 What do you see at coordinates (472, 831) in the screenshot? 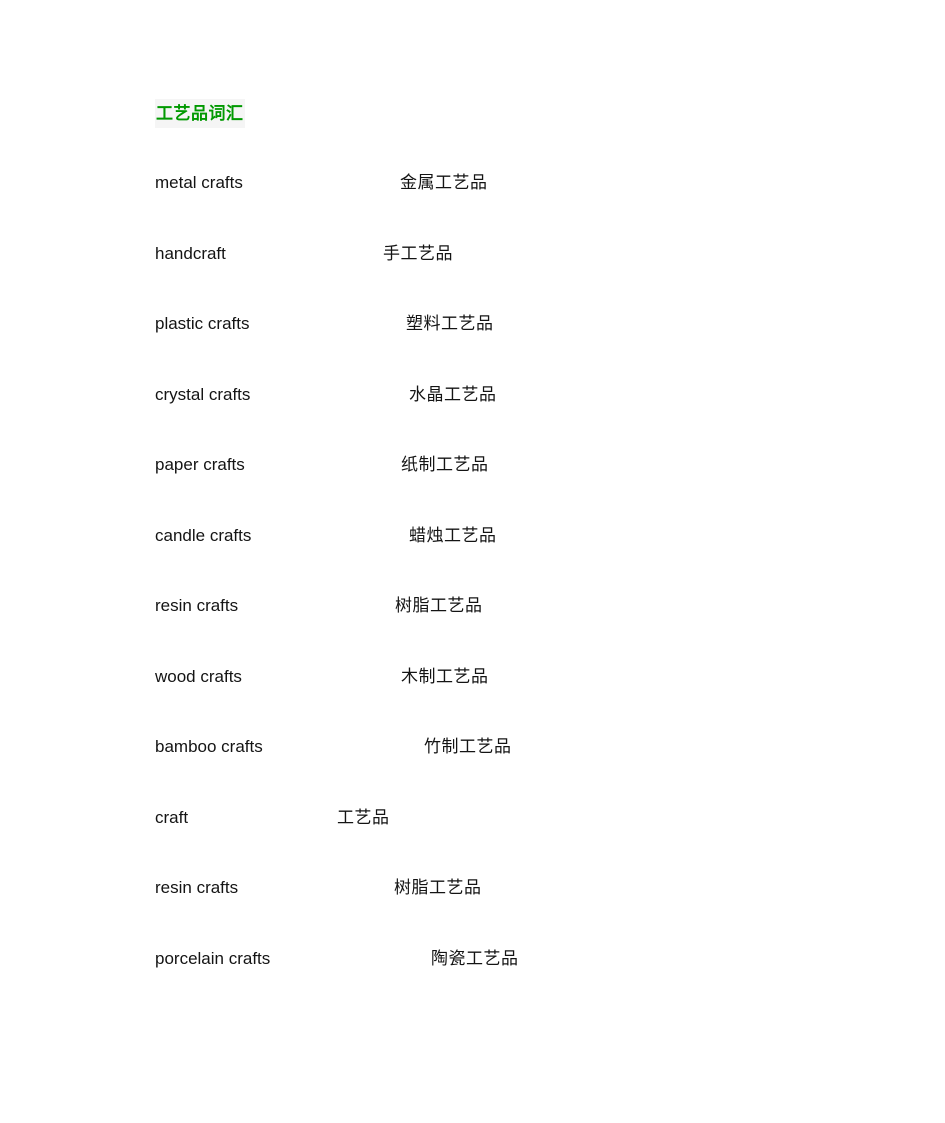
I see `glossary-row: craft 工艺品` at bounding box center [472, 831].